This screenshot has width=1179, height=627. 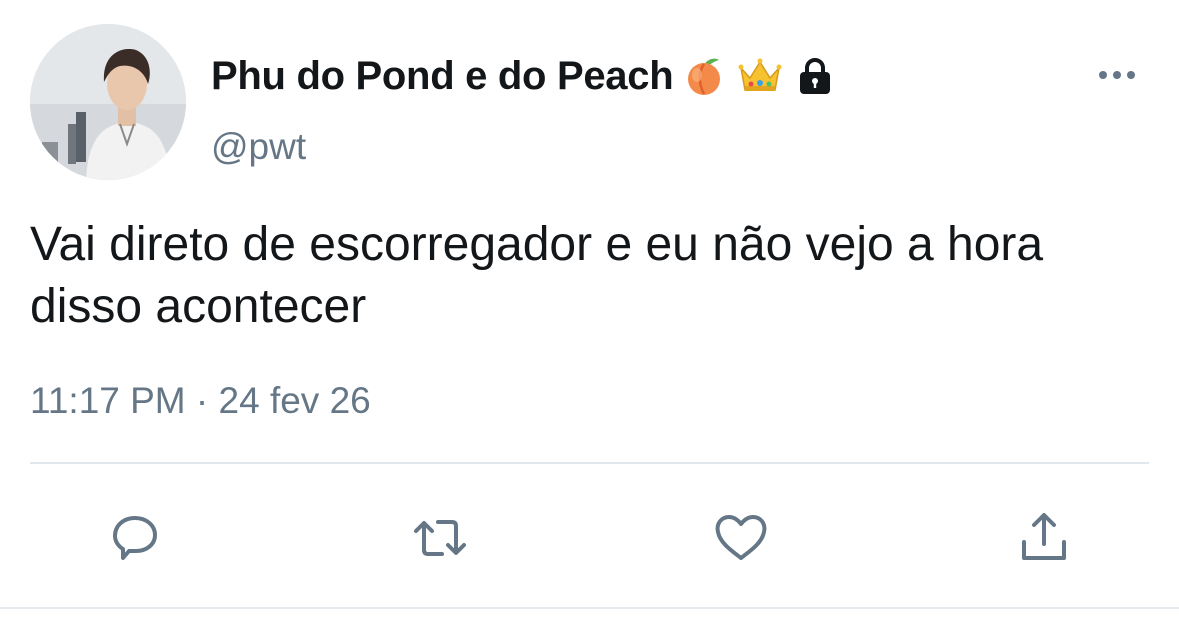 What do you see at coordinates (108, 400) in the screenshot?
I see `tweet-time: 11:17 PM` at bounding box center [108, 400].